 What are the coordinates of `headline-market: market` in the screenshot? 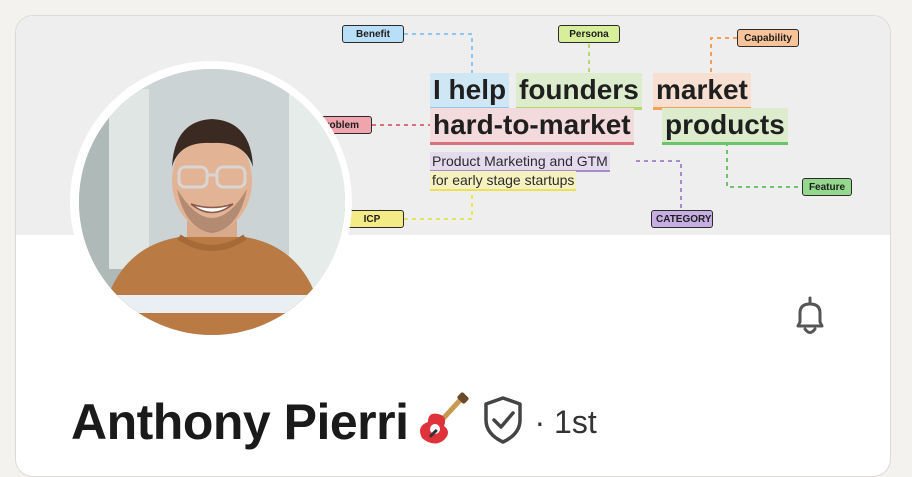 It's located at (702, 91).